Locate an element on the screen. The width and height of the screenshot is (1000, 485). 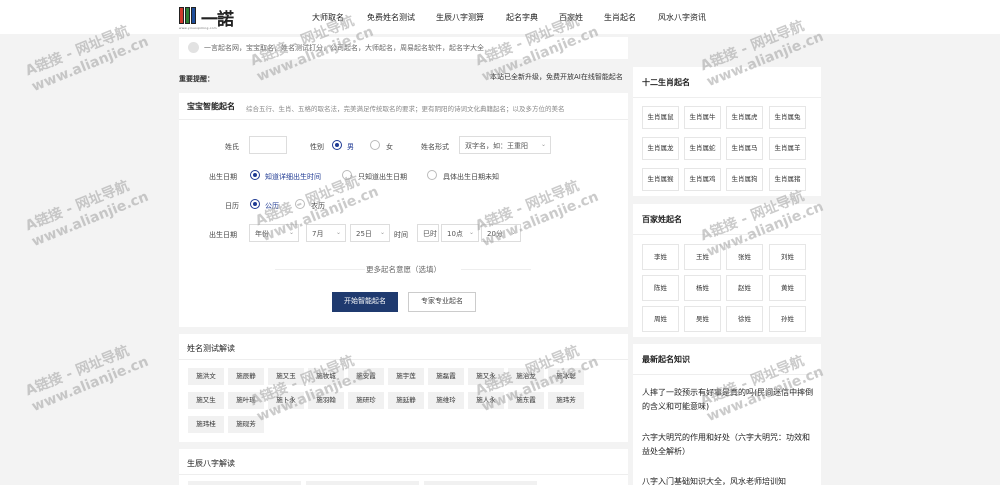
surname-link: 孙姓 is located at coordinates (787, 319).